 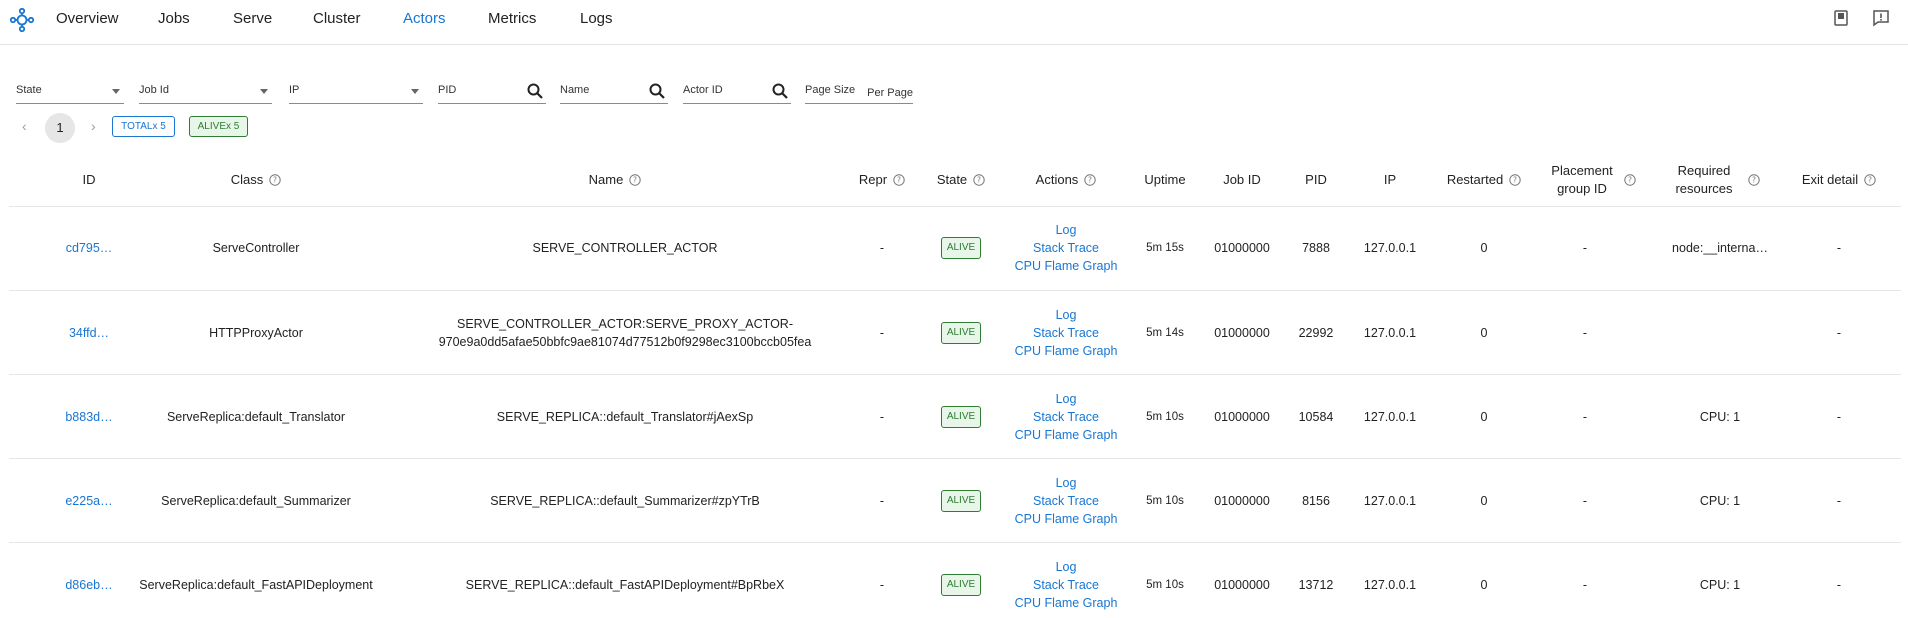 What do you see at coordinates (205, 93) in the screenshot?
I see `job-id-filter: Job Id` at bounding box center [205, 93].